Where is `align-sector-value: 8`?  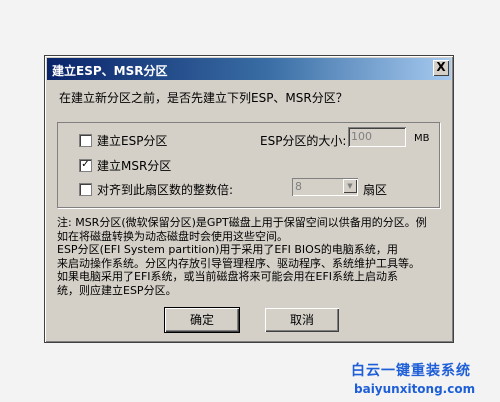
align-sector-value: 8 is located at coordinates (298, 186).